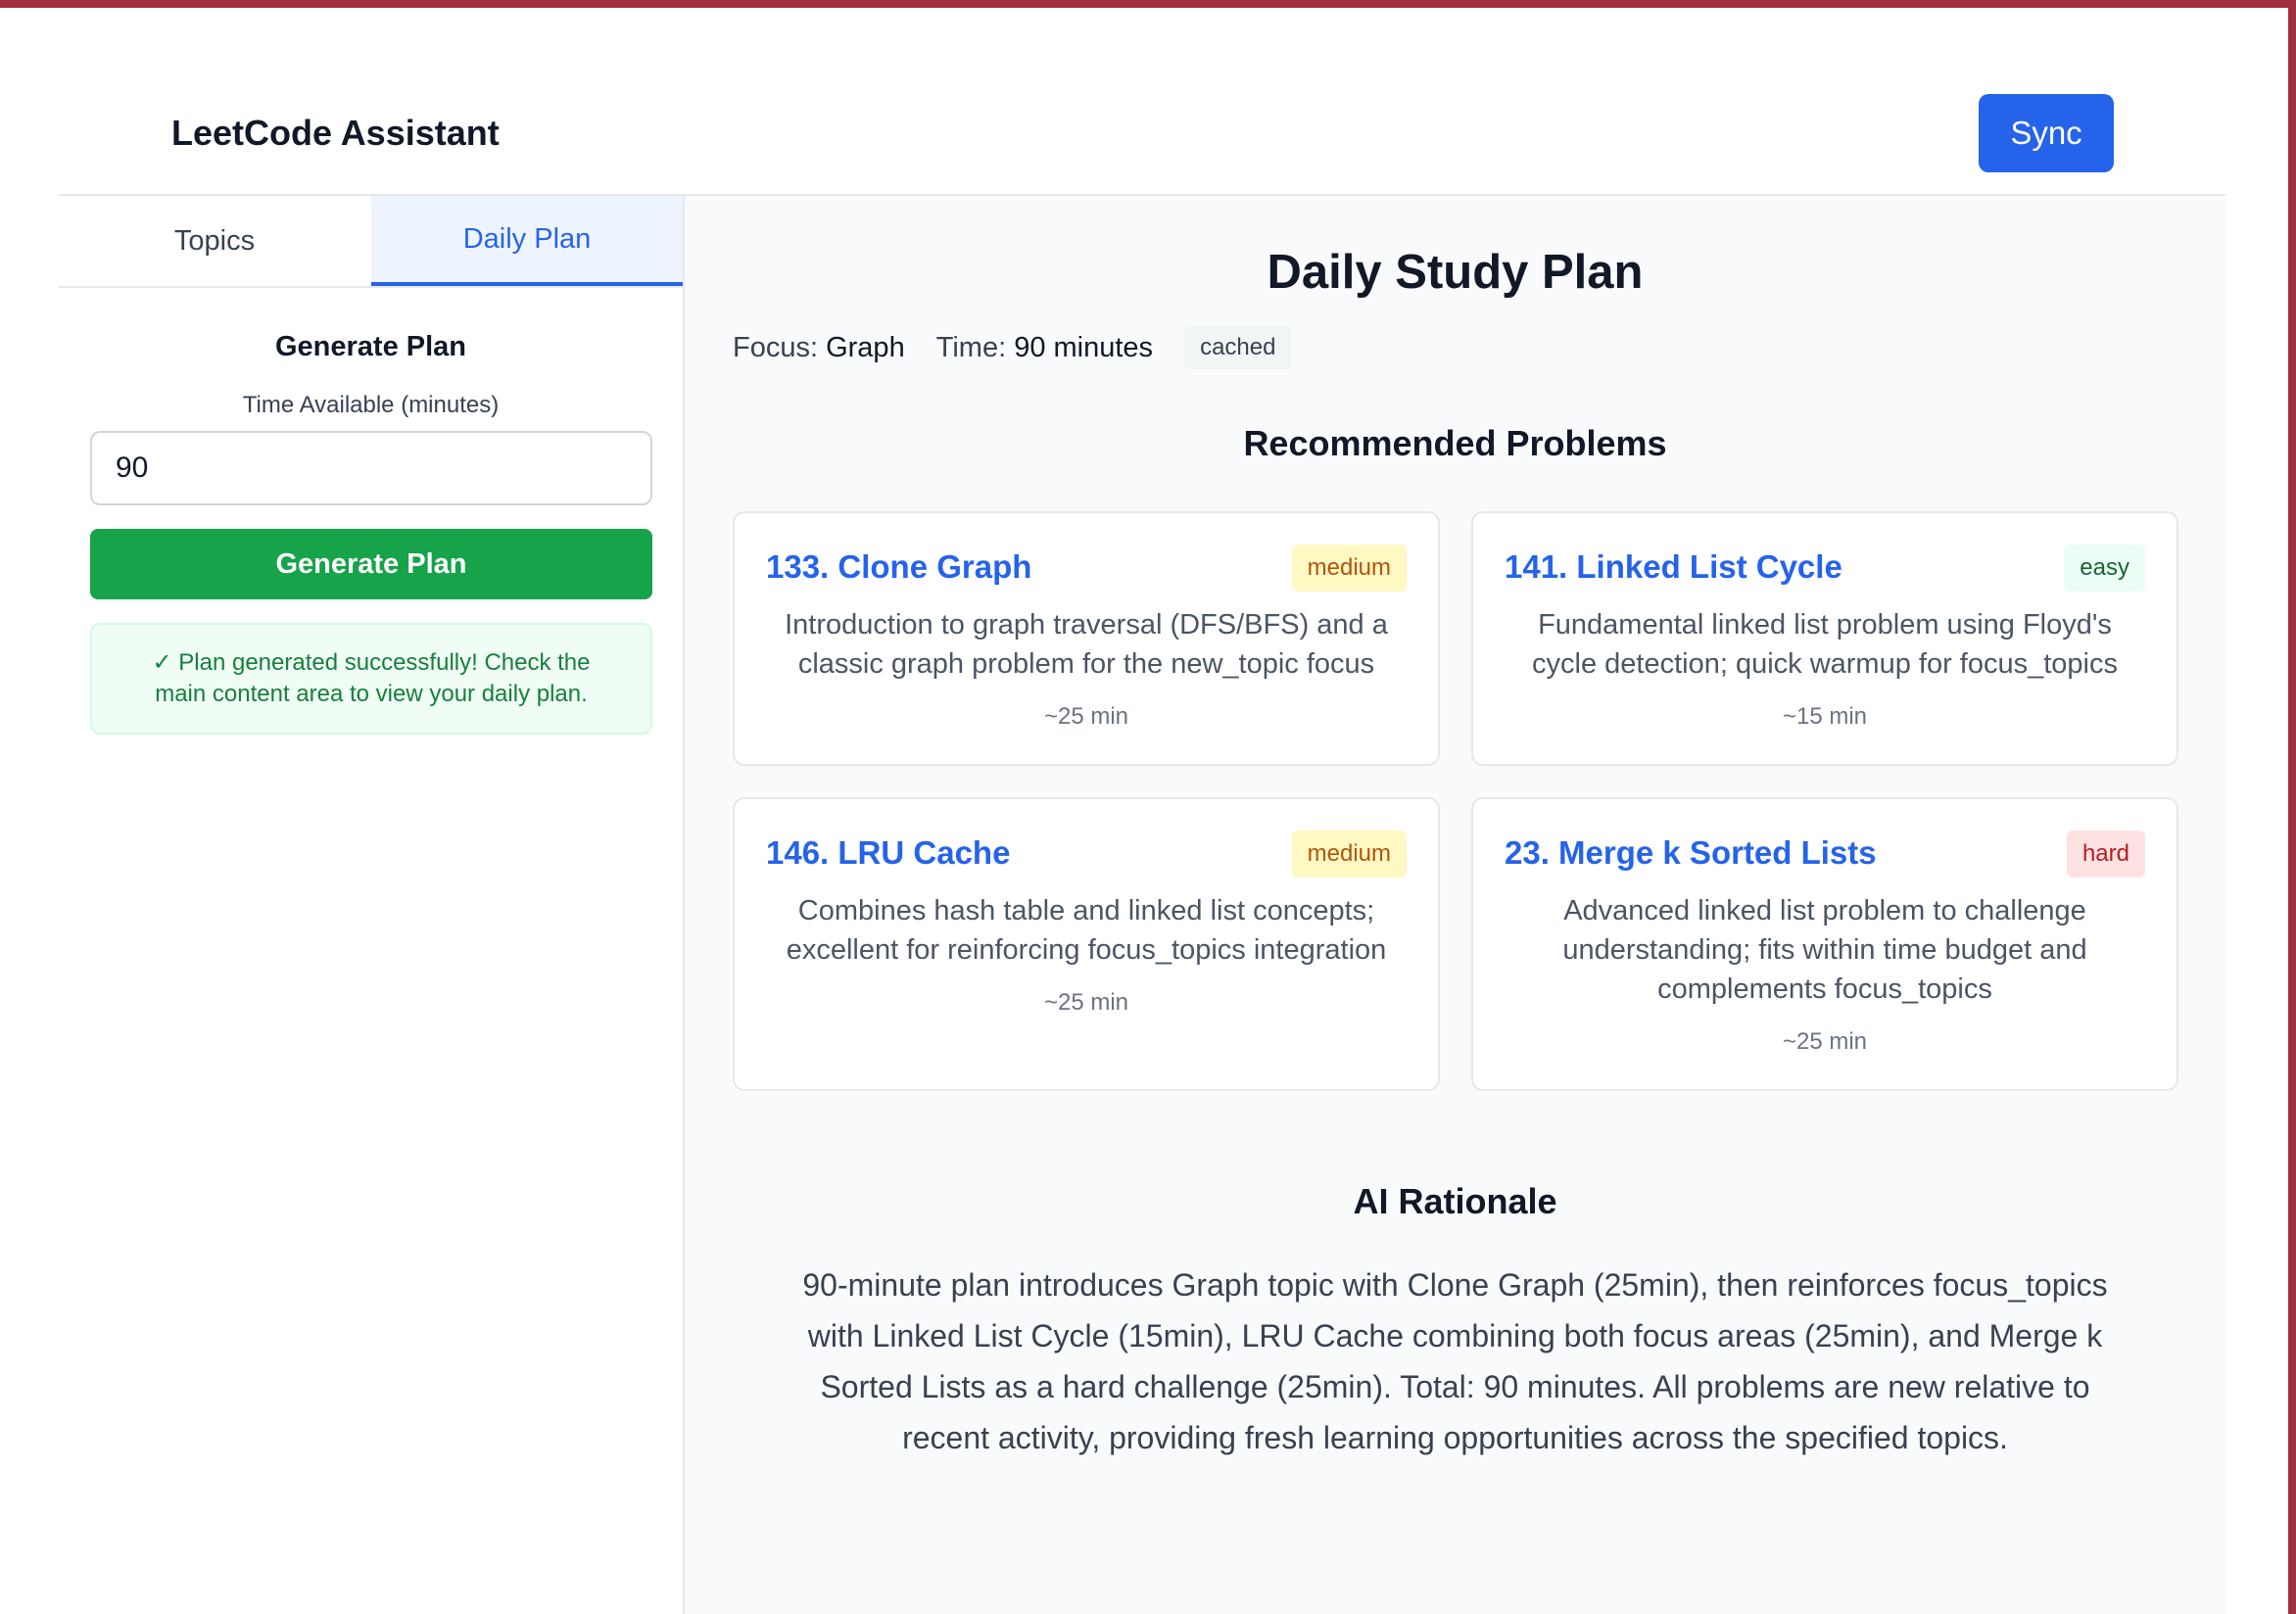  Describe the element at coordinates (899, 567) in the screenshot. I see `problem-title-link: 133. Clone Graph` at that location.